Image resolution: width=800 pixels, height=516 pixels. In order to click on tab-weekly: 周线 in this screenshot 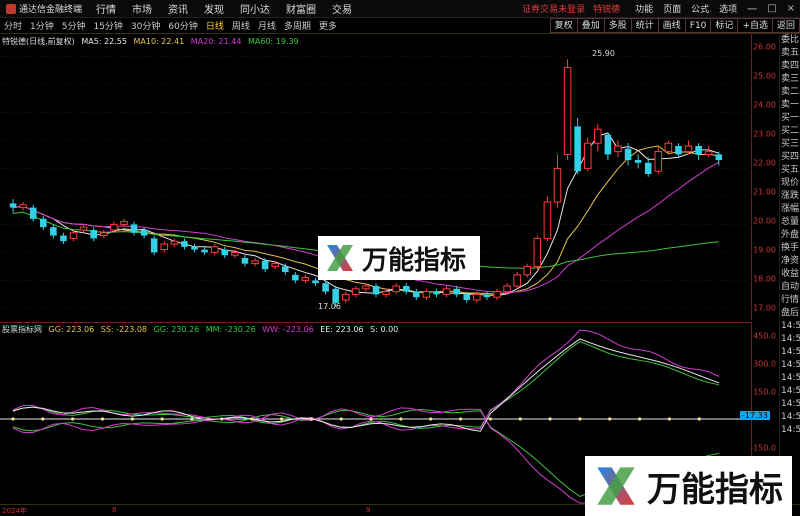, I will do `click(241, 25)`.